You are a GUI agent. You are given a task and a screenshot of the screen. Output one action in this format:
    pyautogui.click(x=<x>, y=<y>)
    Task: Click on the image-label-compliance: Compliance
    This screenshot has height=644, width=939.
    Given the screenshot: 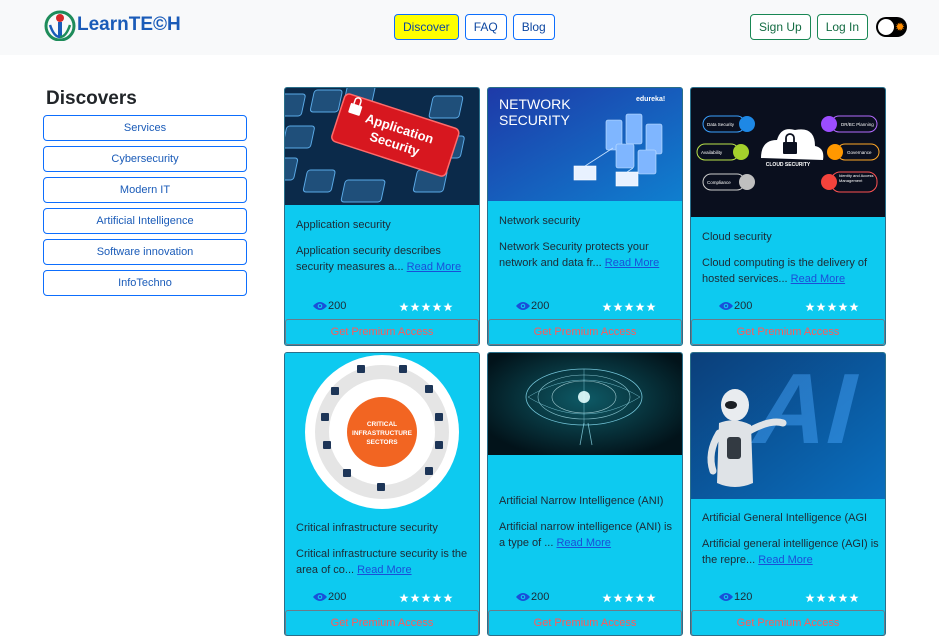 What is the action you would take?
    pyautogui.click(x=719, y=182)
    